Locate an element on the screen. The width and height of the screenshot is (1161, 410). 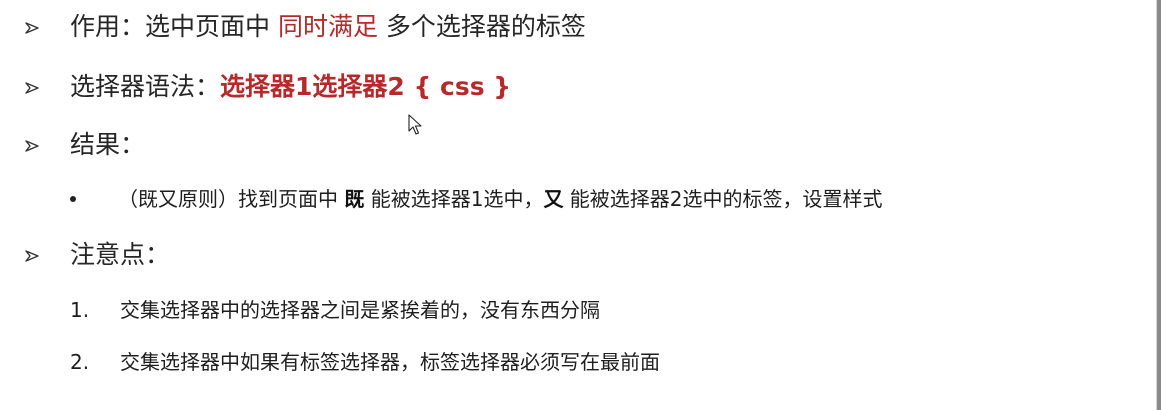
notes-label: 注意点： is located at coordinates (120, 254).